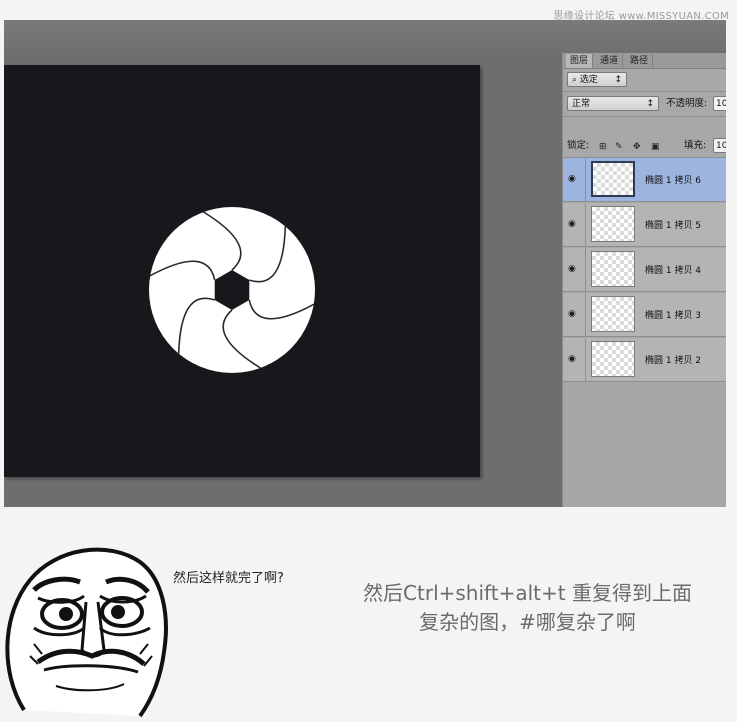 The image size is (737, 722). Describe the element at coordinates (610, 61) in the screenshot. I see `tab-channels: 通道` at that location.